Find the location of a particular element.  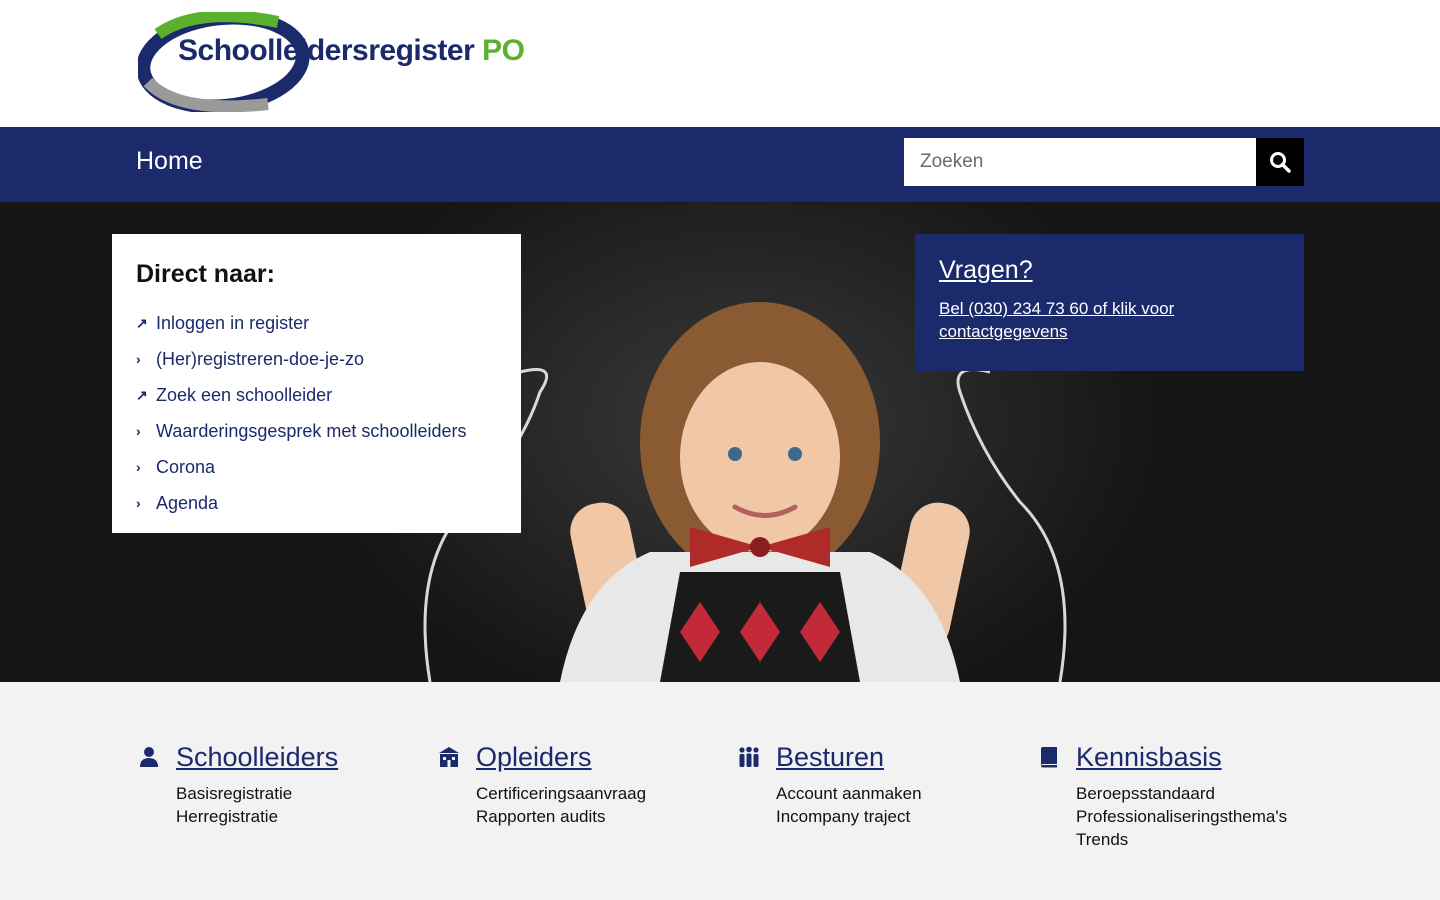

category-links: Certificeringsaanvraag Rapporten audits is located at coordinates (561, 807).